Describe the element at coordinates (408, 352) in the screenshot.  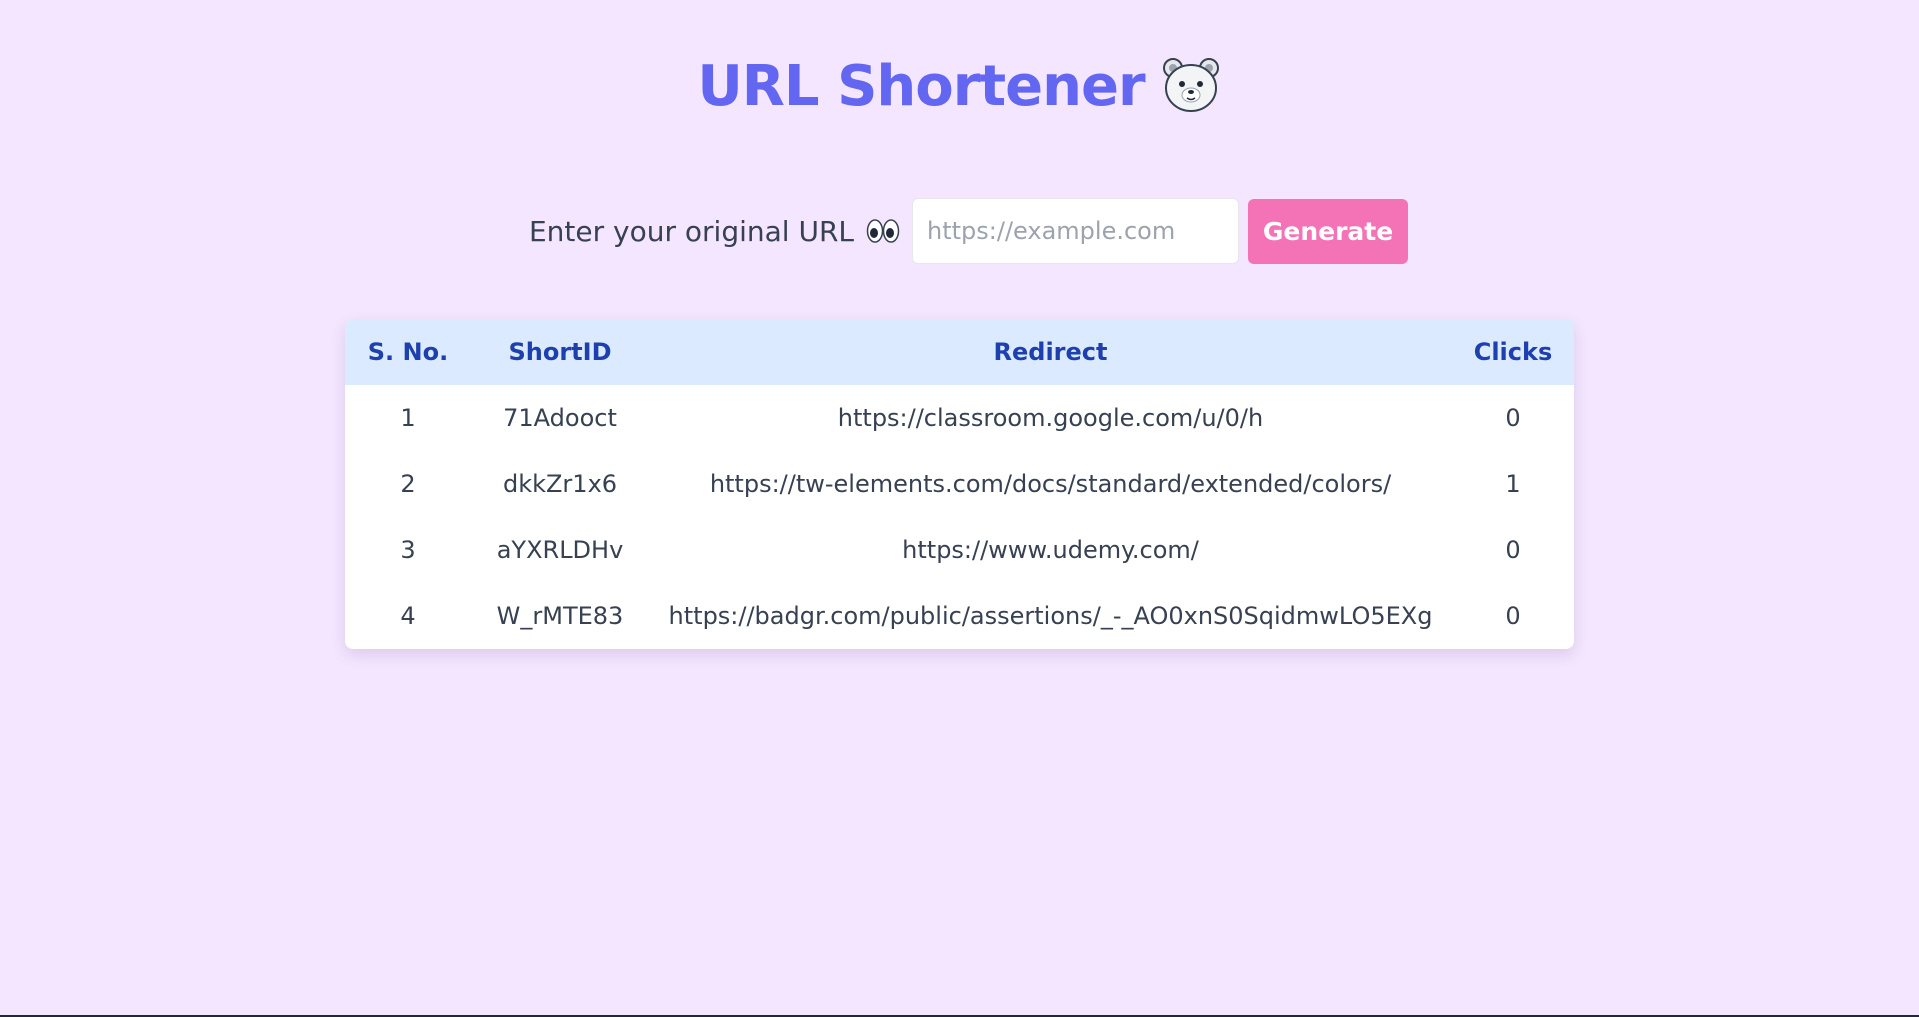
I see `column-header-sno: S. No.` at that location.